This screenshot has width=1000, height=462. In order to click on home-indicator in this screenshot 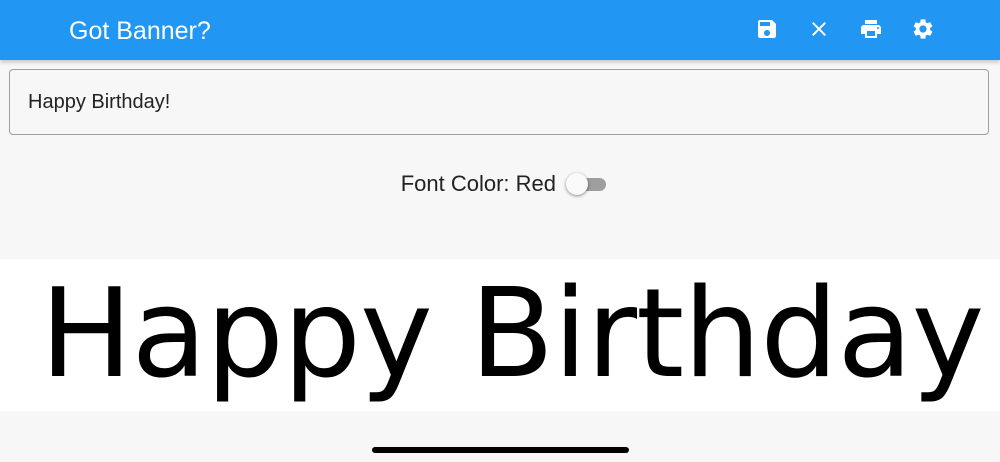, I will do `click(500, 450)`.